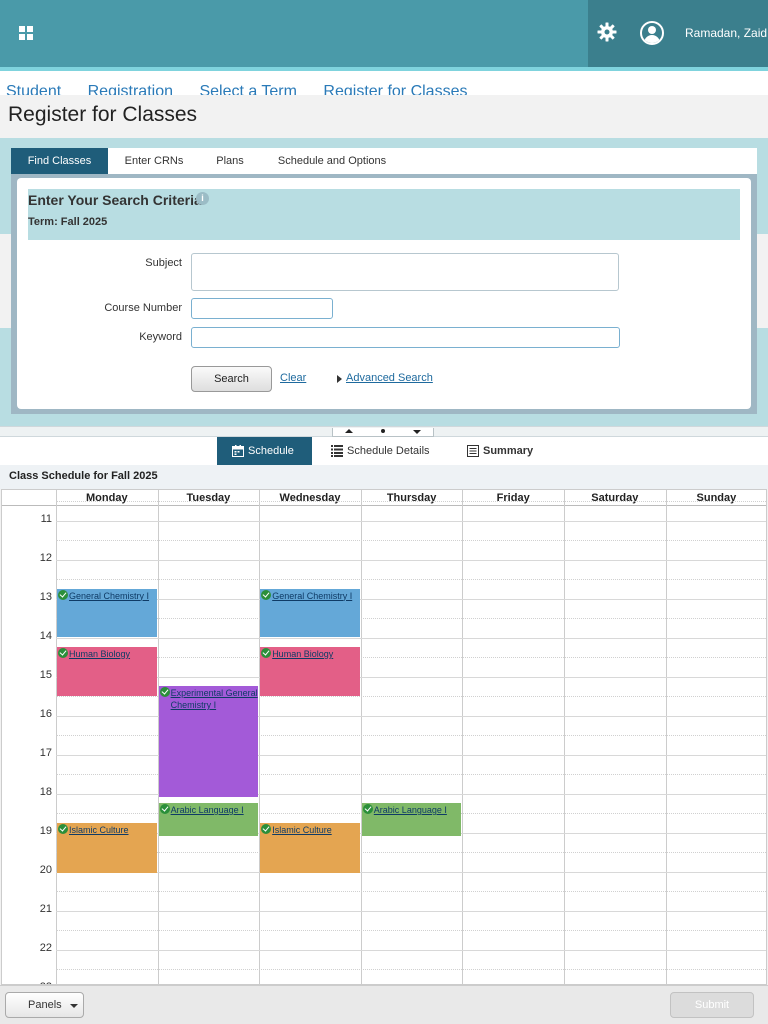 This screenshot has height=1024, width=768. Describe the element at coordinates (652, 33) in the screenshot. I see `user-avatar-icon` at that location.